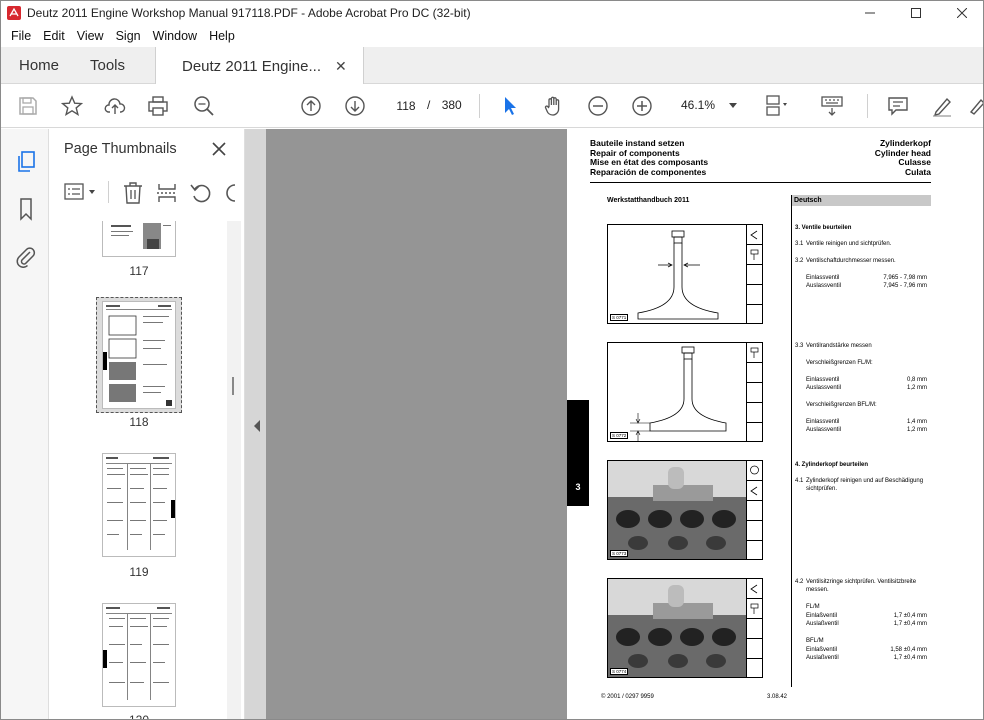  Describe the element at coordinates (799, 582) in the screenshot. I see `step-4-2-number: 4.2` at that location.